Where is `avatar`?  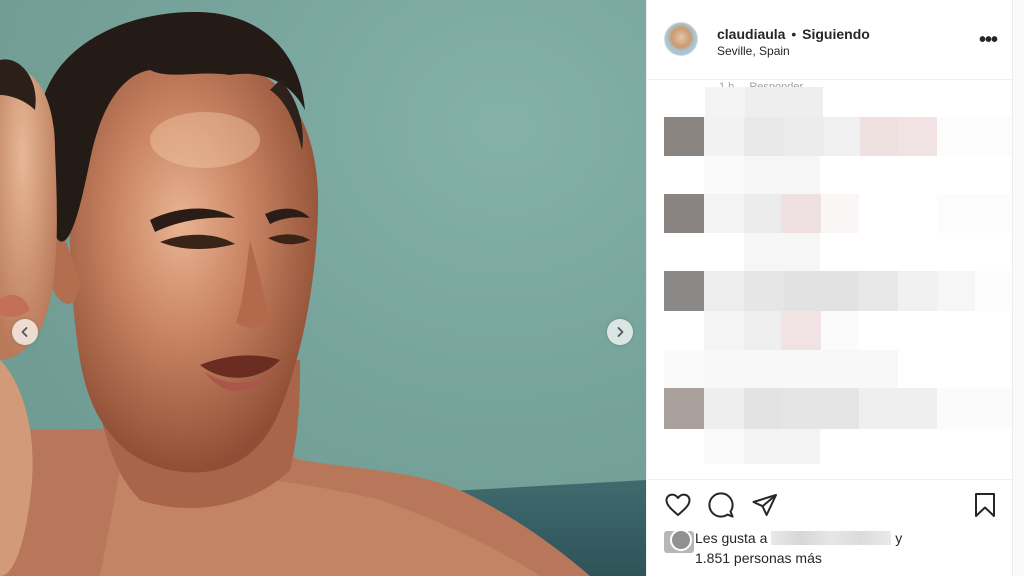 avatar is located at coordinates (681, 39).